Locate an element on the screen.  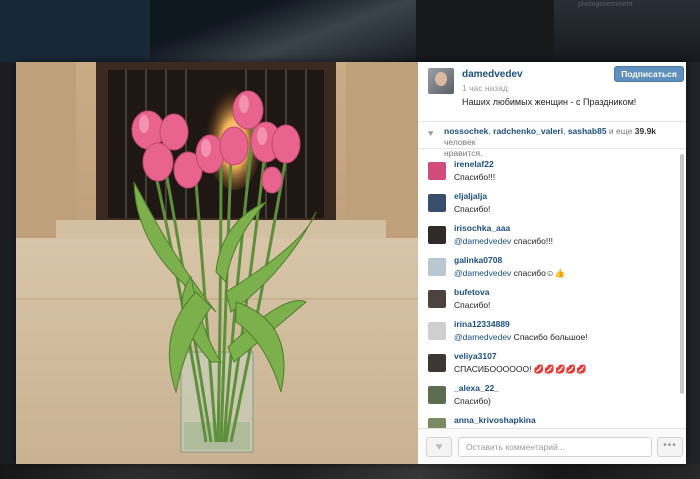
like-user-2: radchenko_valeri is located at coordinates (528, 131).